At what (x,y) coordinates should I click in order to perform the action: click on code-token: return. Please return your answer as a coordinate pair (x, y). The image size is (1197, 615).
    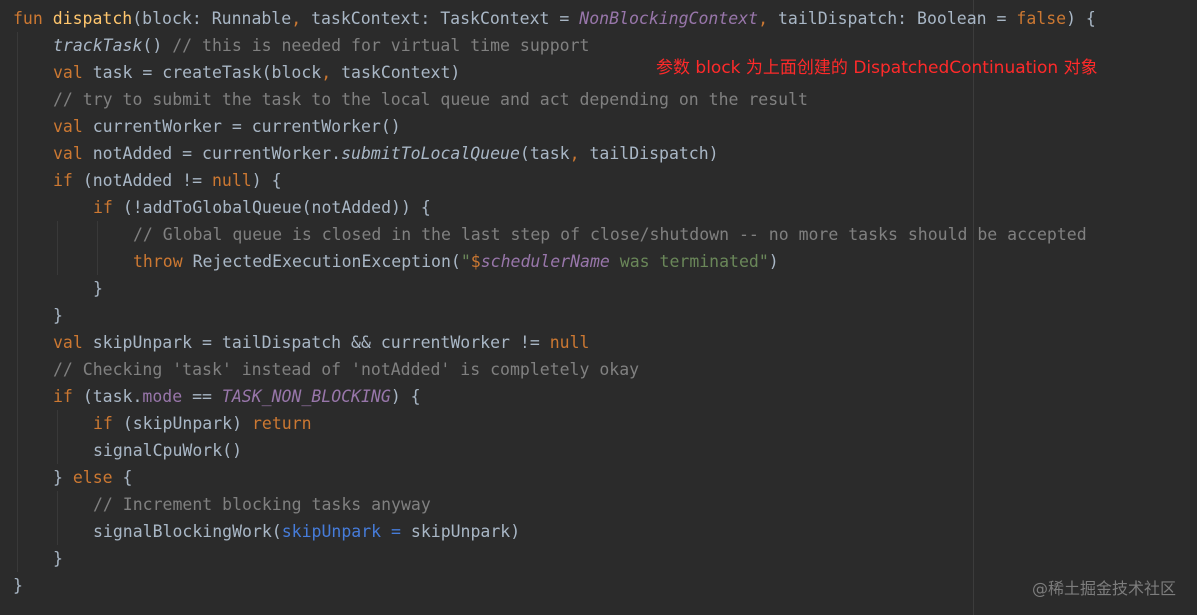
    Looking at the image, I should click on (281, 423).